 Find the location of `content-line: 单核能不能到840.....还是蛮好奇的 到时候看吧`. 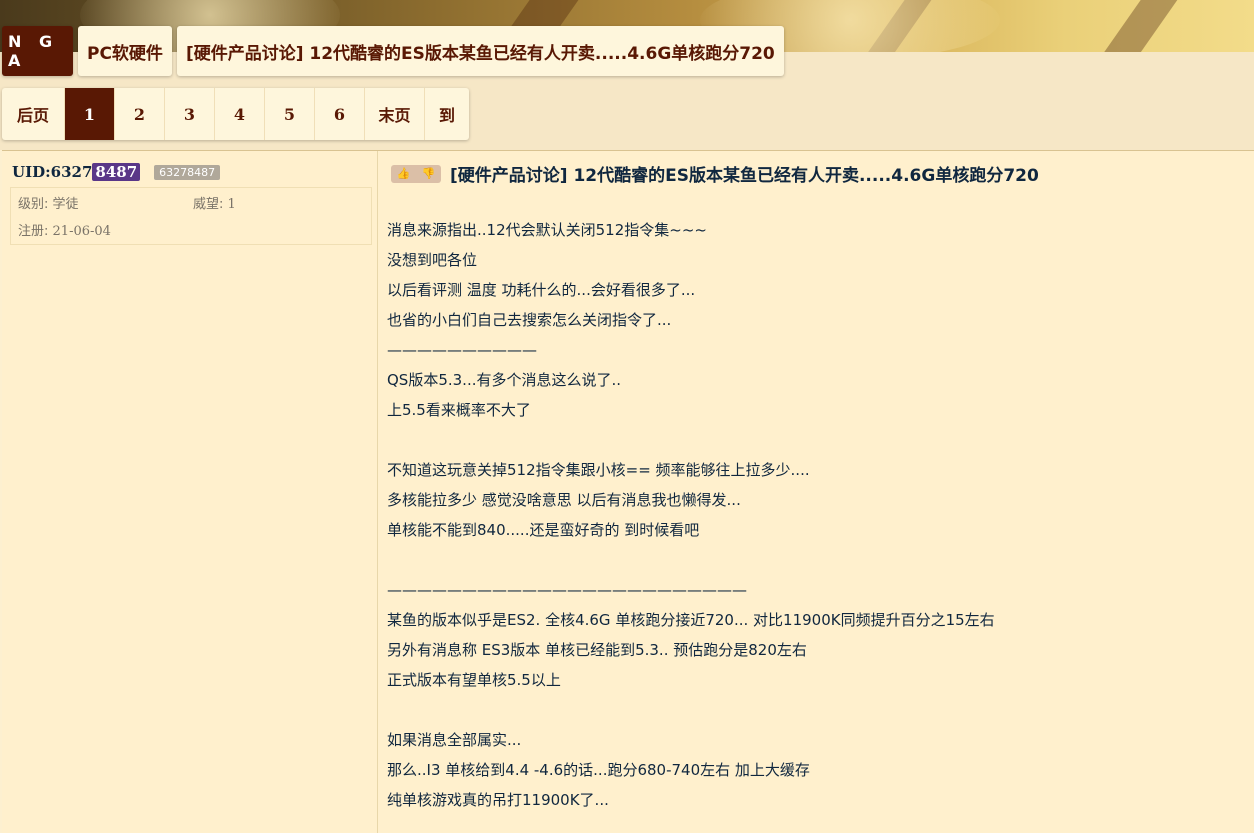

content-line: 单核能不能到840.....还是蛮好奇的 到时候看吧 is located at coordinates (543, 530).